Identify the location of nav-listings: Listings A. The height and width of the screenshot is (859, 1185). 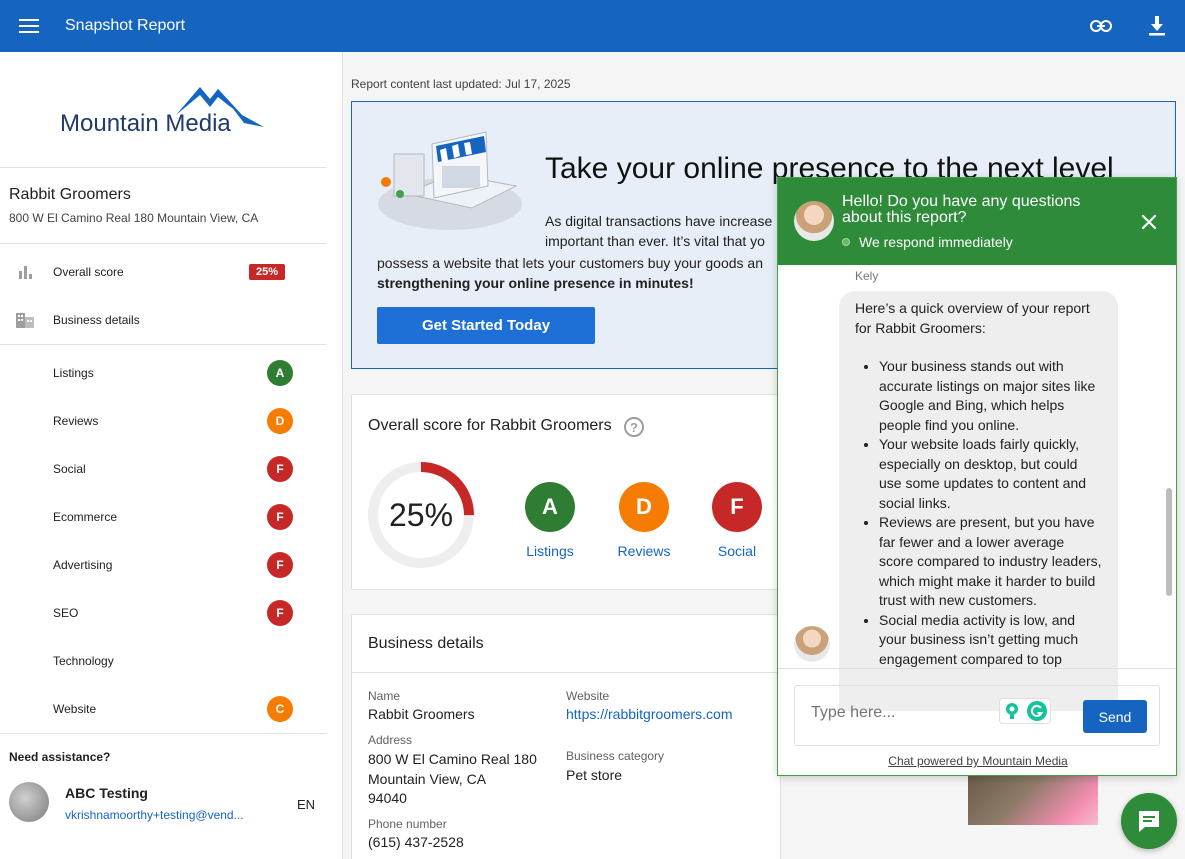
(163, 373).